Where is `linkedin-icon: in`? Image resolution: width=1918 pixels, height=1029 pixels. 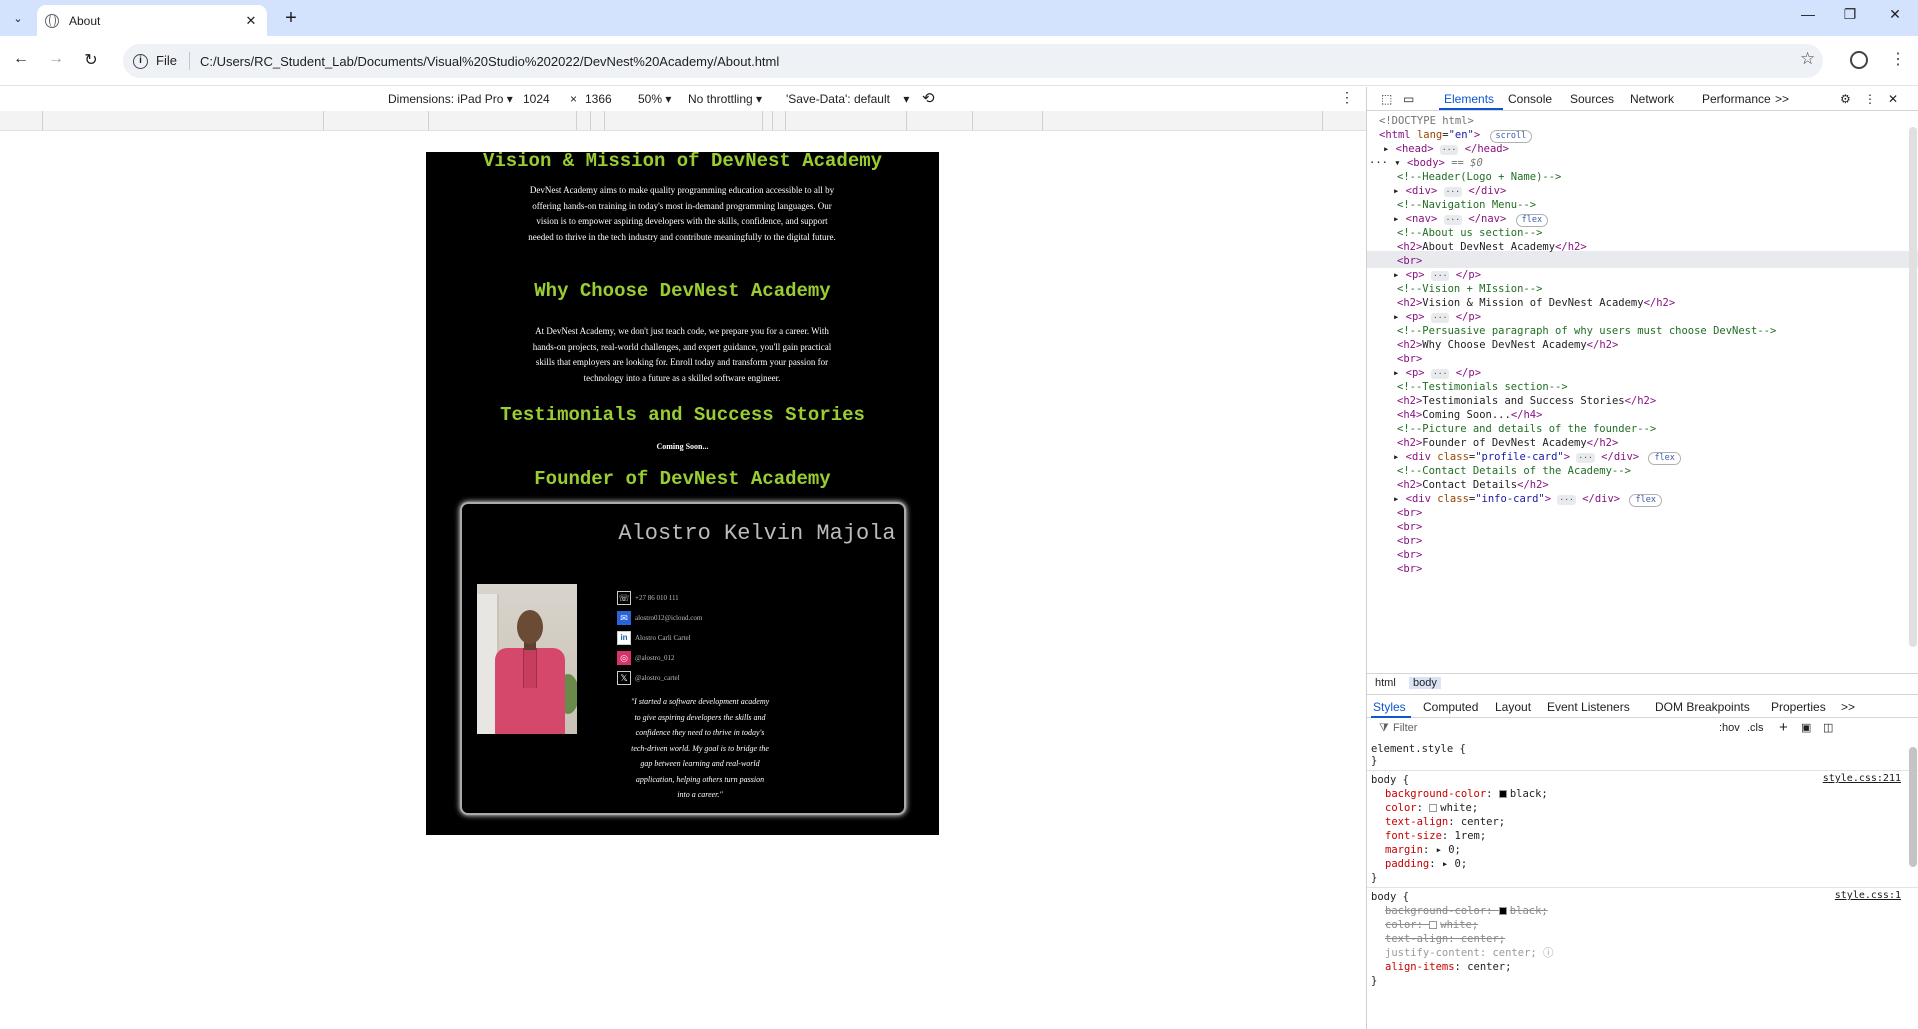
linkedin-icon: in is located at coordinates (624, 638).